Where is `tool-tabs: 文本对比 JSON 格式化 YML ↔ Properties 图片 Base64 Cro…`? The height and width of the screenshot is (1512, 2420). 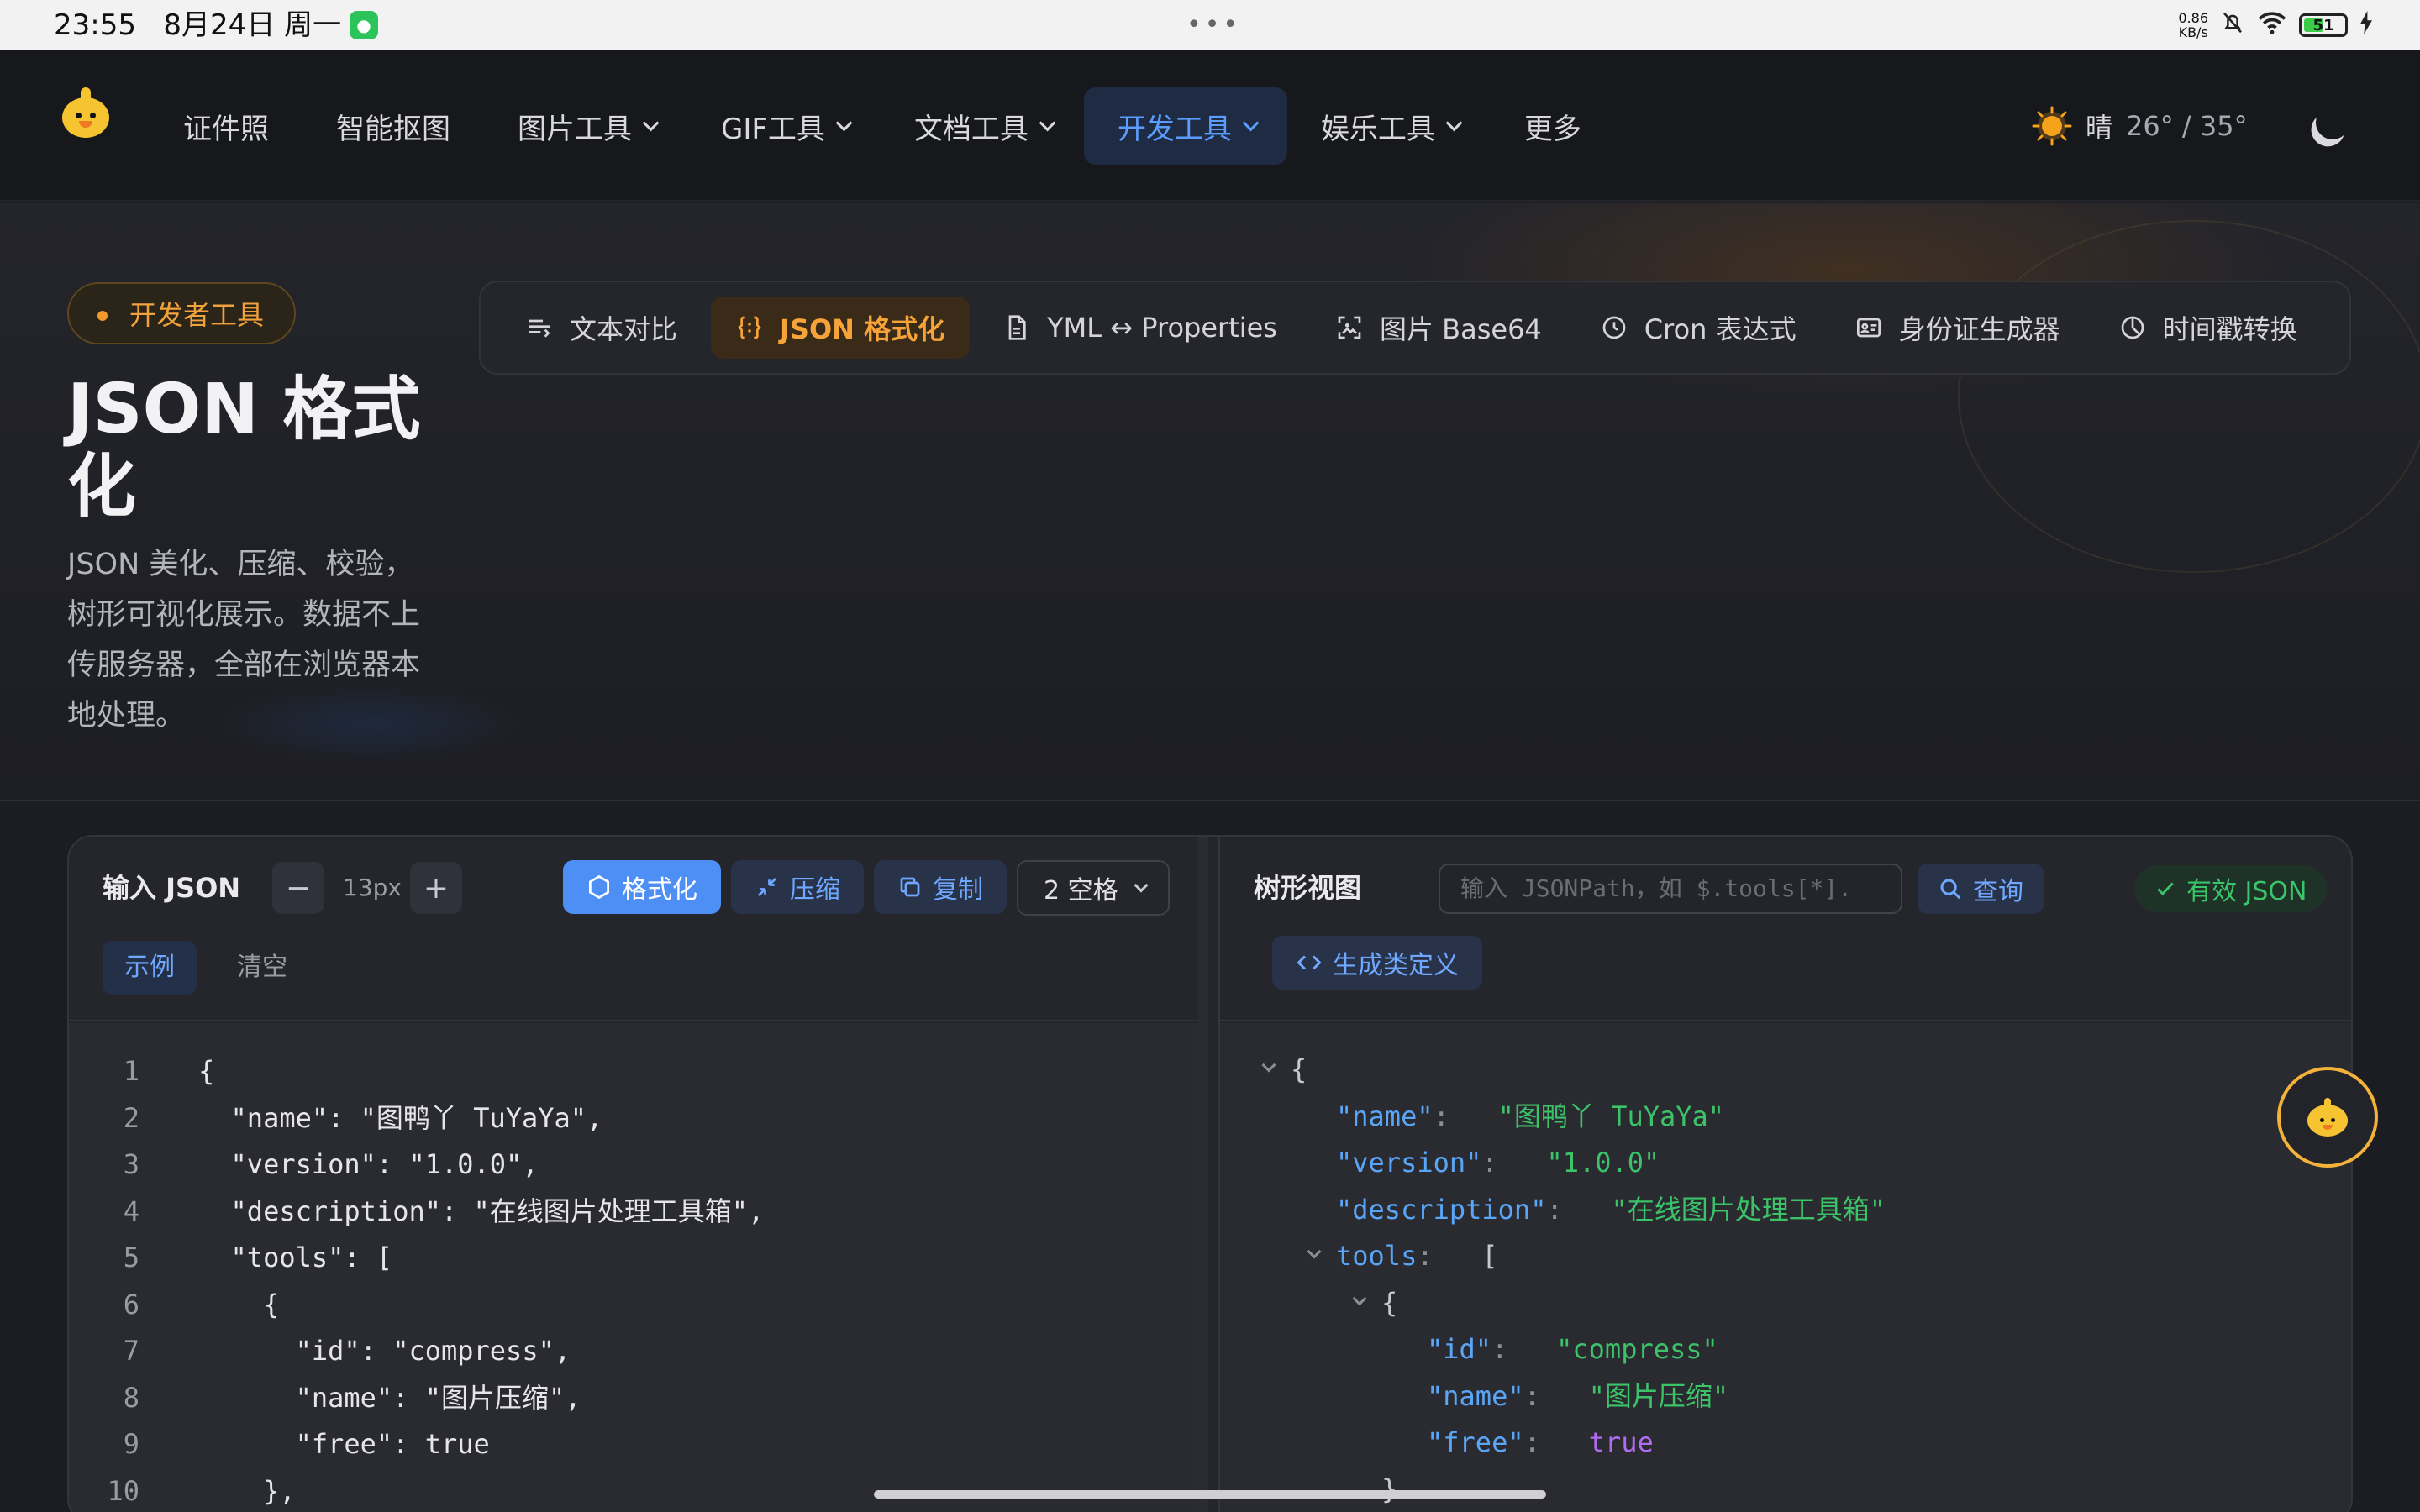
tool-tabs: 文本对比 JSON 格式化 YML ↔ Properties 图片 Base64 Cro… is located at coordinates (1415, 328).